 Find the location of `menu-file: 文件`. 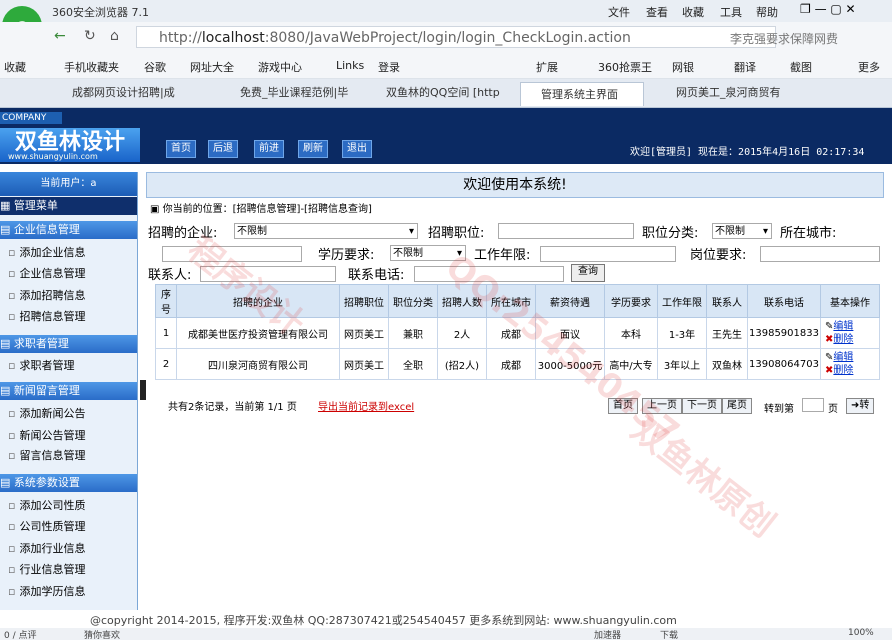

menu-file: 文件 is located at coordinates (619, 12).